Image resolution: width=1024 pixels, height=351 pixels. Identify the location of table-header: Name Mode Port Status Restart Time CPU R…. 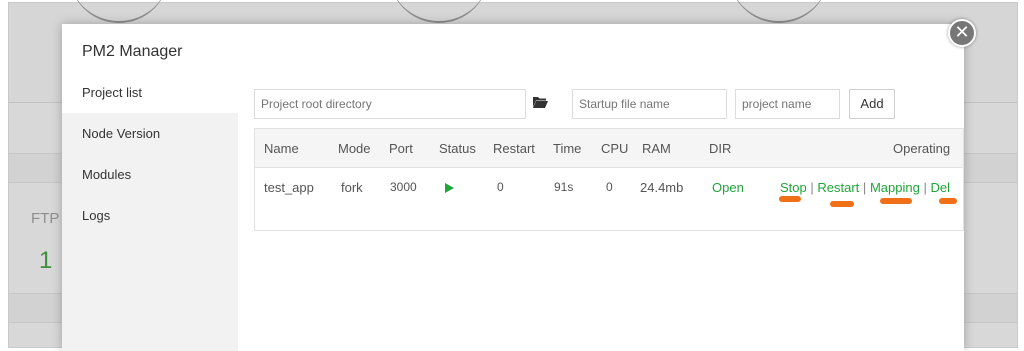
(609, 148).